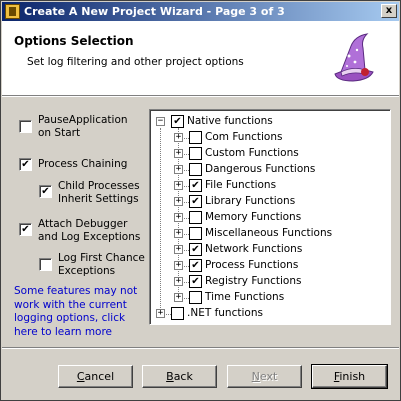  I want to click on back-button: Back, so click(179, 376).